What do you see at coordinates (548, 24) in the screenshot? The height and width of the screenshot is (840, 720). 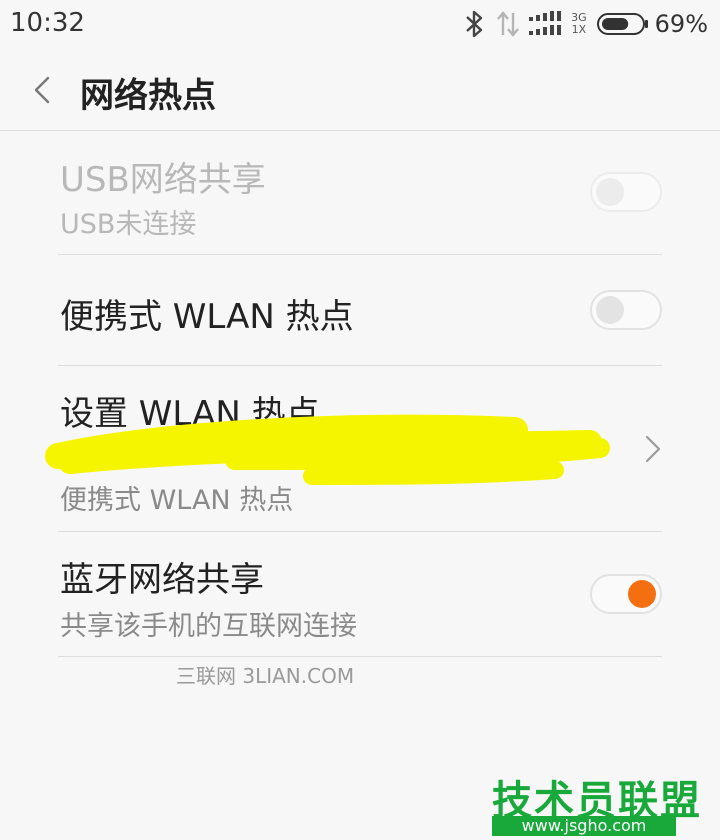 I see `signal-icon` at bounding box center [548, 24].